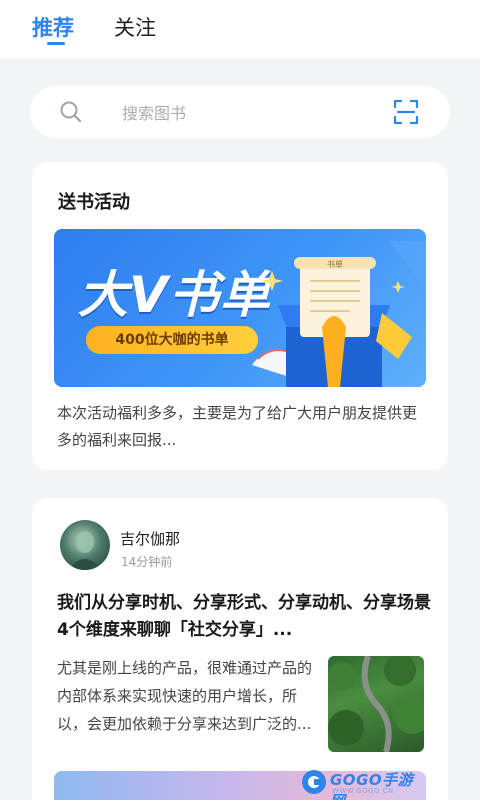  What do you see at coordinates (94, 202) in the screenshot?
I see `activity-title: 送书活动` at bounding box center [94, 202].